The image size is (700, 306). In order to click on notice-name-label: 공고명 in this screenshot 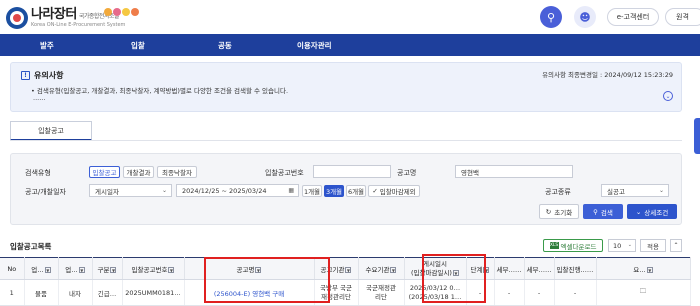, I will do `click(407, 173)`.